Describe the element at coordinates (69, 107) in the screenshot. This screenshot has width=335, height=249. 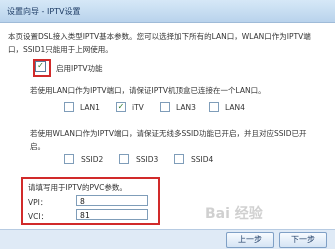
I see `lan1-checkbox` at that location.